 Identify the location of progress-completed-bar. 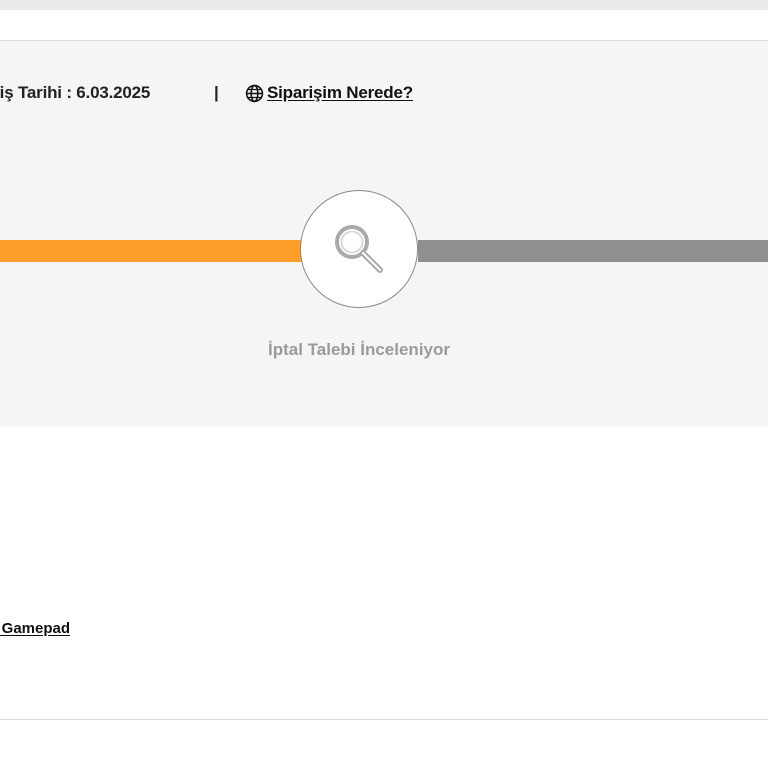
(151, 251).